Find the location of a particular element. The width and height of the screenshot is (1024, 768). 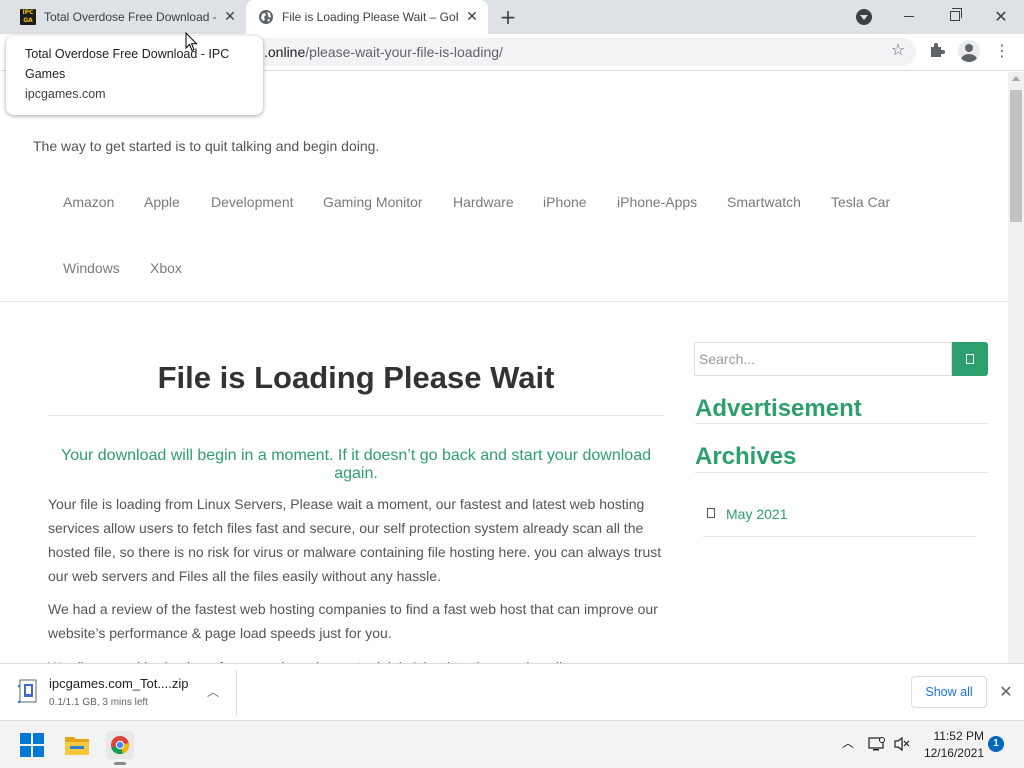

window-minimize-button is located at coordinates (909, 16).